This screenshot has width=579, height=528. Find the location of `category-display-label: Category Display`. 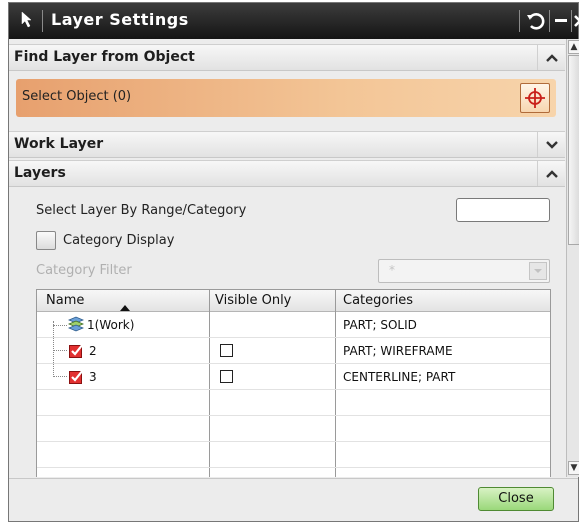

category-display-label: Category Display is located at coordinates (119, 240).